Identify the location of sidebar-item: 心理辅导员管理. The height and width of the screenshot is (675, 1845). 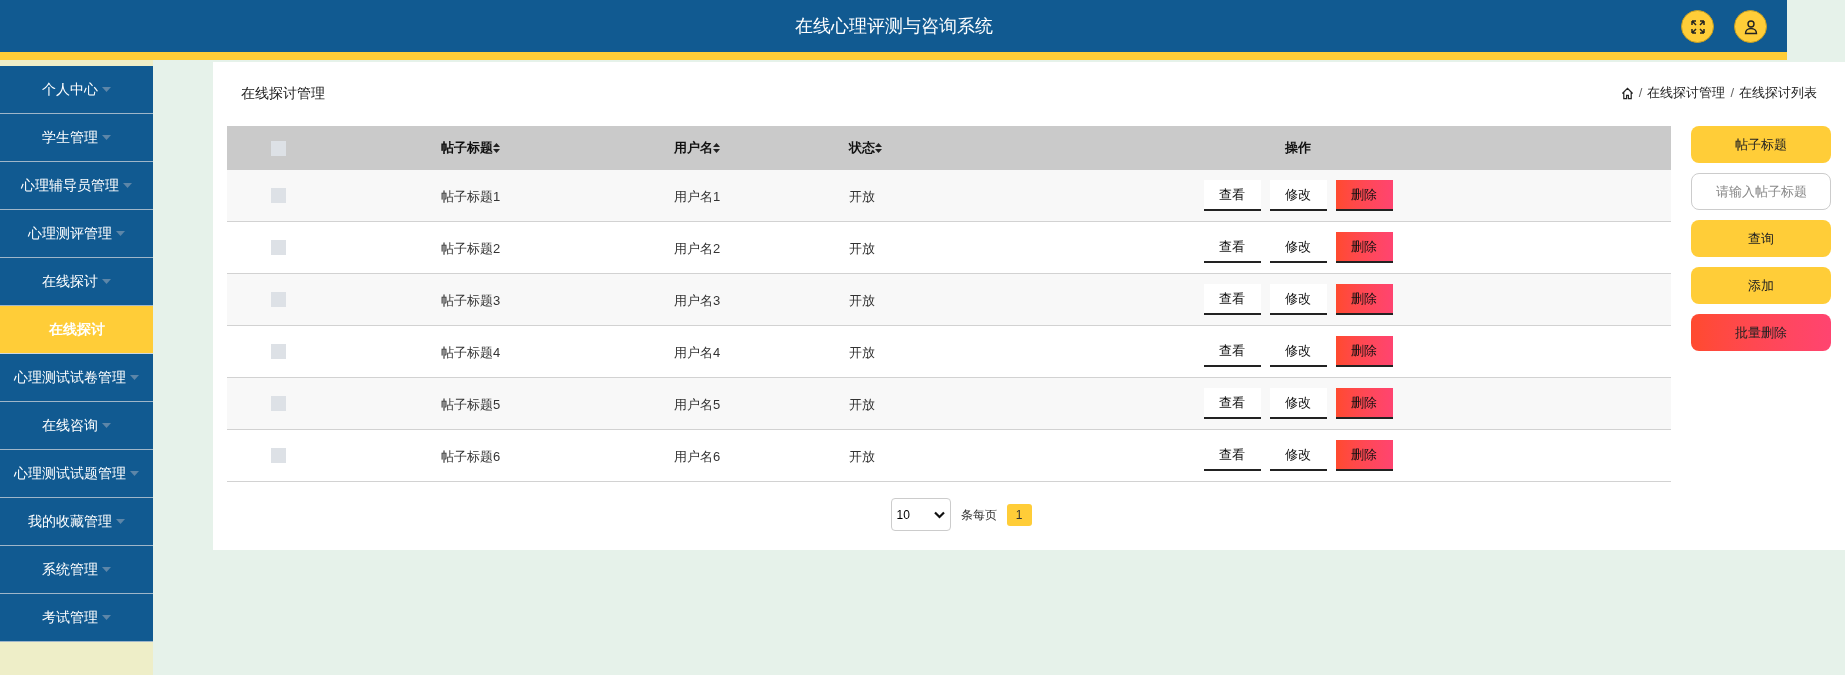
(76, 186).